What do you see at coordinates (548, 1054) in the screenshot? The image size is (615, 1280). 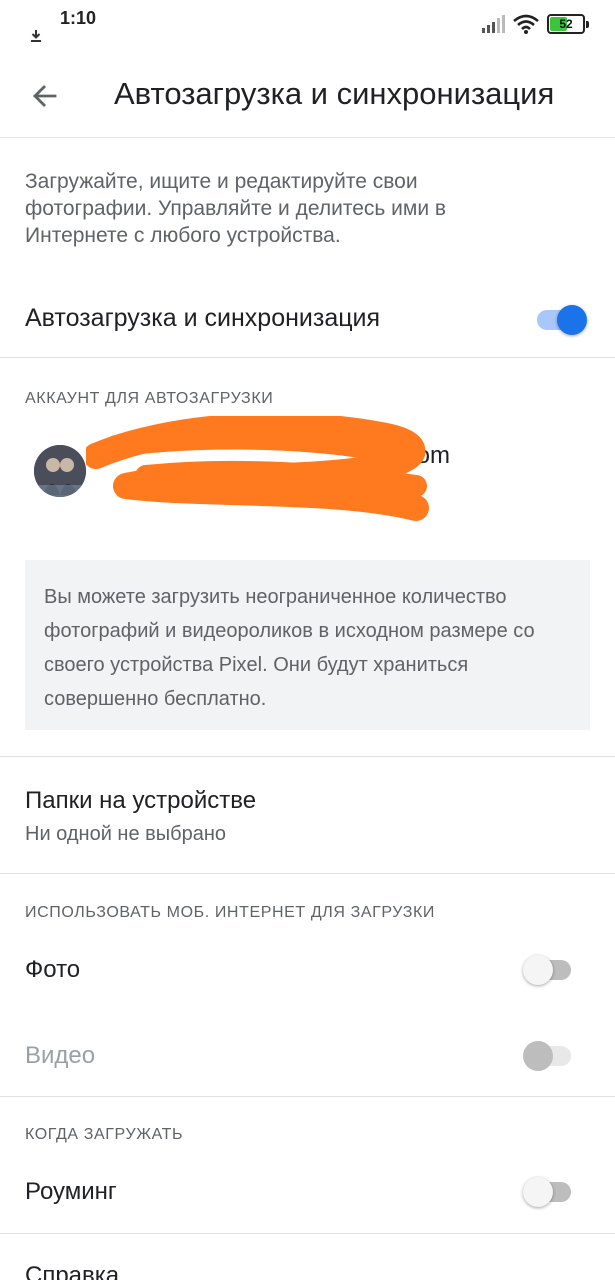 I see `video-toggle` at bounding box center [548, 1054].